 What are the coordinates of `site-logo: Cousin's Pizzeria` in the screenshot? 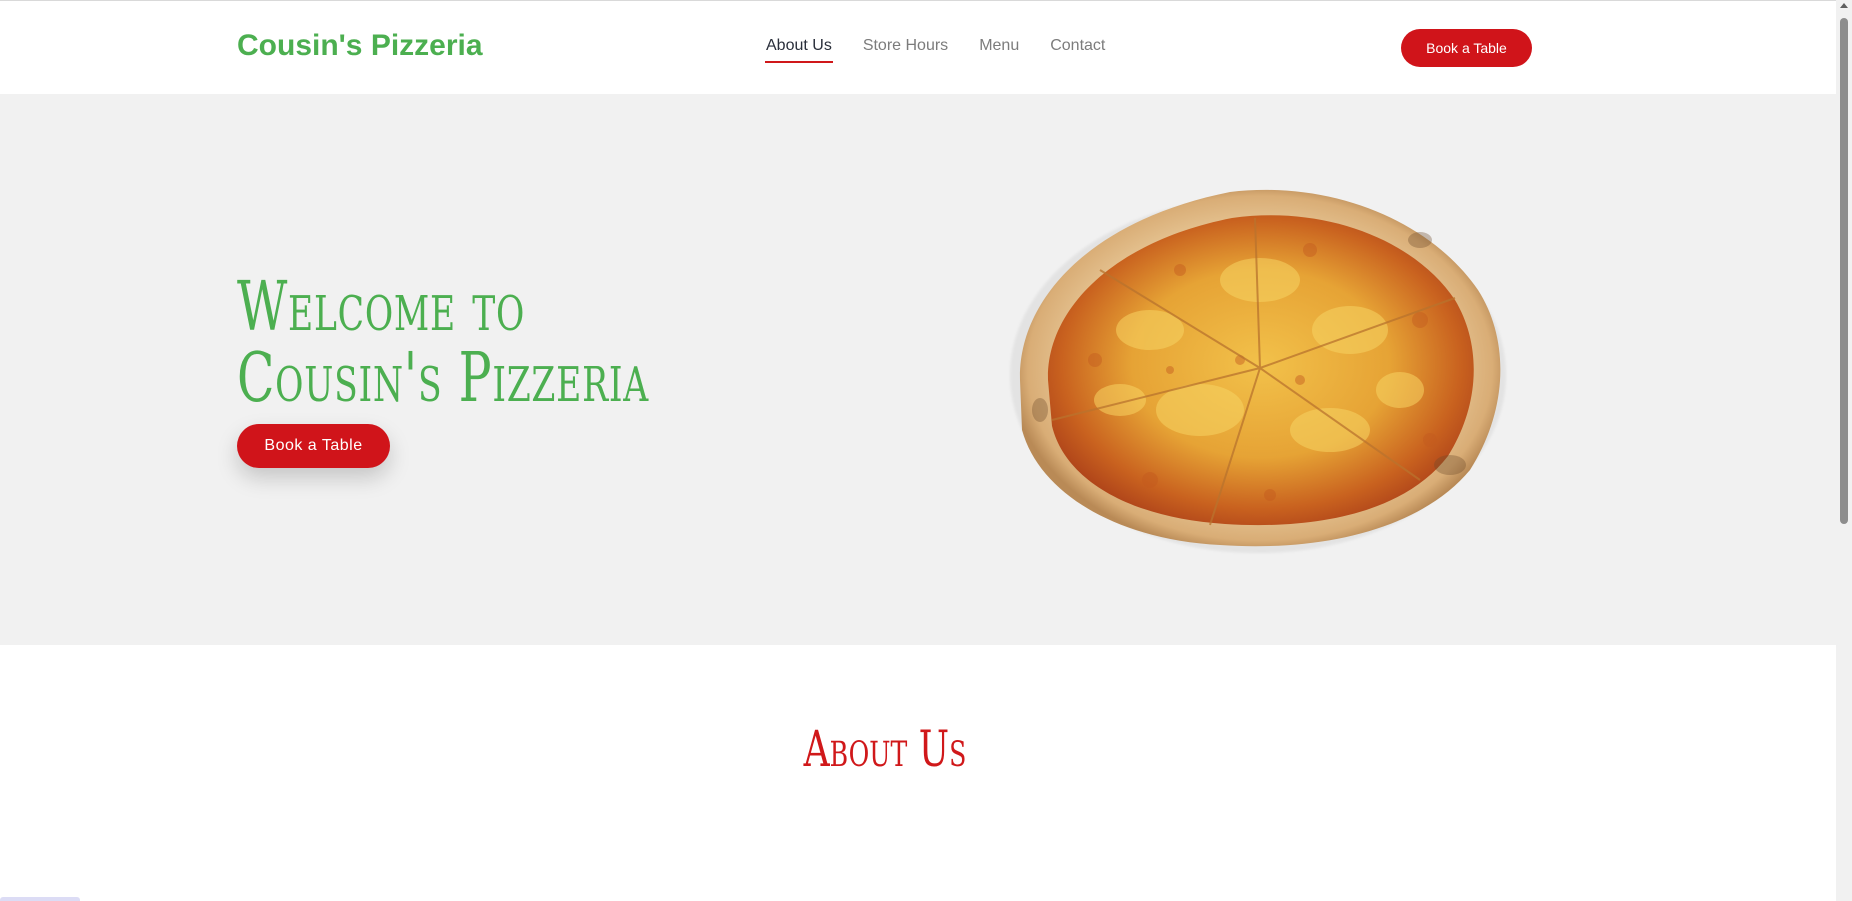 It's located at (360, 46).